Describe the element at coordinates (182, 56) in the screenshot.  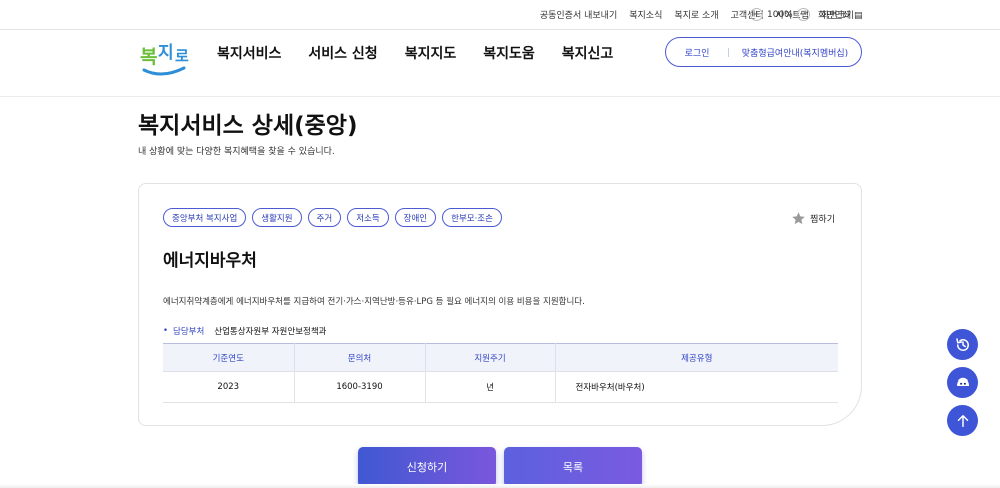
I see `logo-text-3: 로` at that location.